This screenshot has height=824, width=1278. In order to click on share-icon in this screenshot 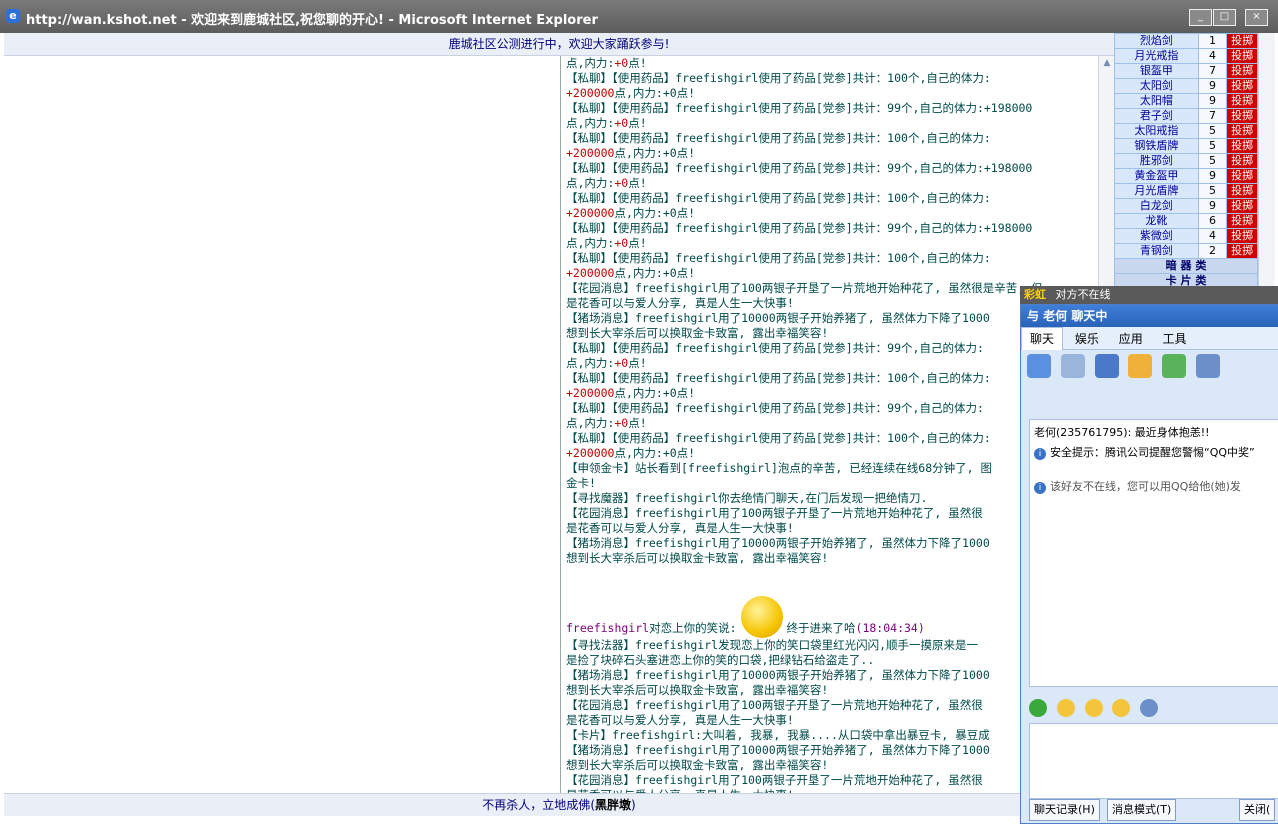, I will do `click(1106, 366)`.